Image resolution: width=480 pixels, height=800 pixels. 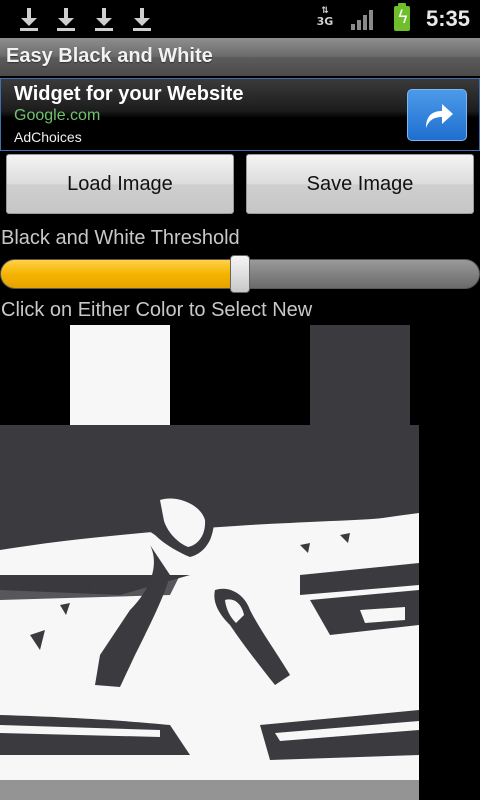 I want to click on share-arrow-icon, so click(x=439, y=116).